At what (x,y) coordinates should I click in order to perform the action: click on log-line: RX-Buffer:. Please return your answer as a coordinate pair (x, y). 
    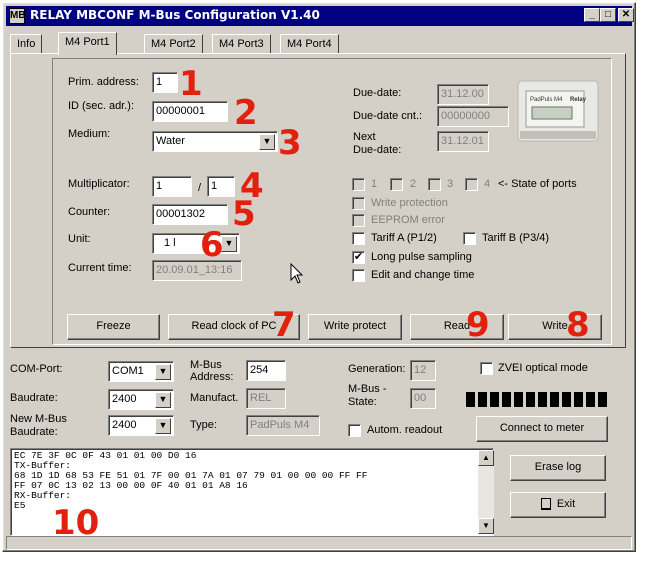
    Looking at the image, I should click on (43, 495).